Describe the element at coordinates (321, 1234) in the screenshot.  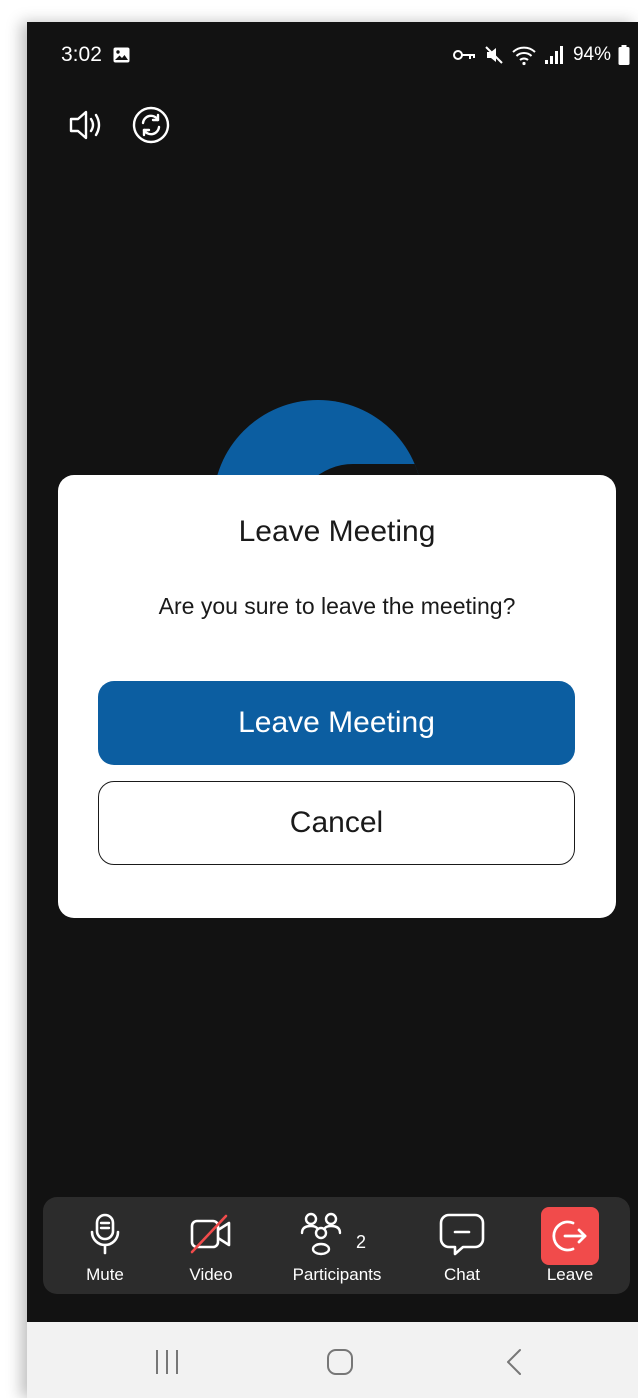
I see `participants-icon` at that location.